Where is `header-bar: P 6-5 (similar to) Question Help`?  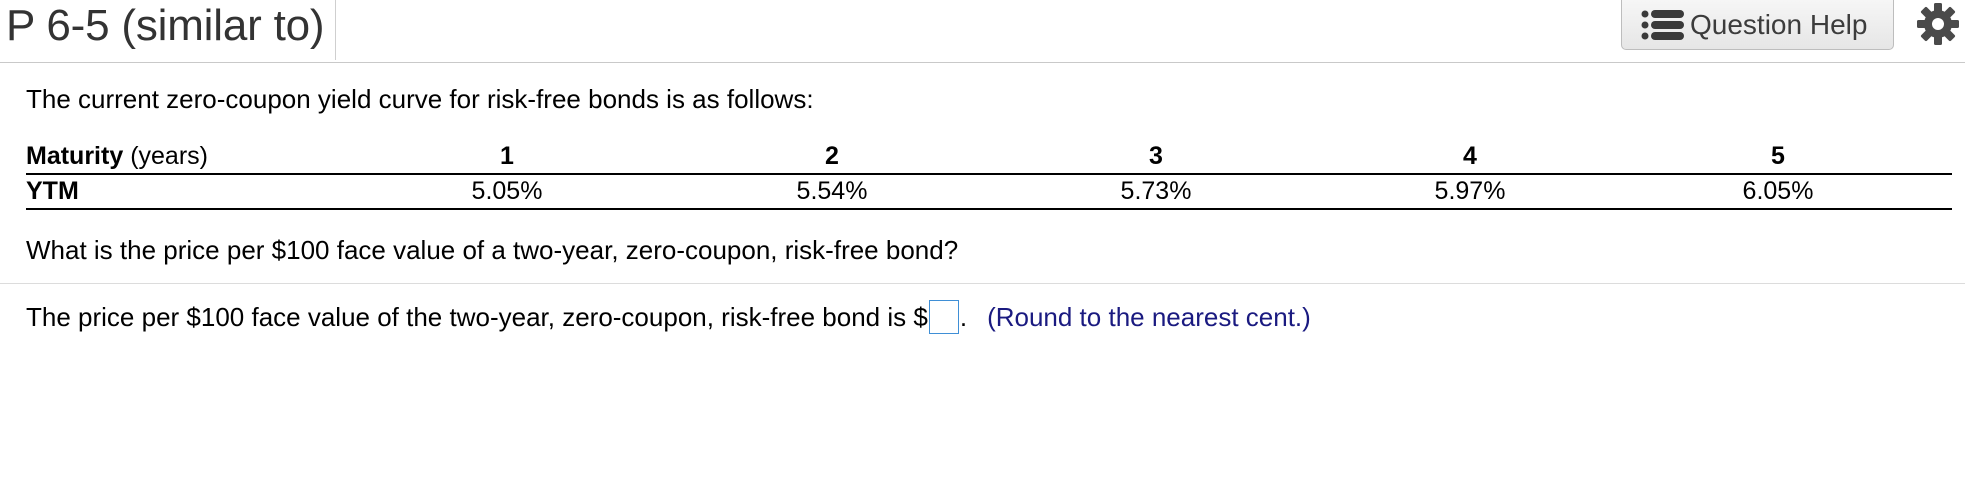 header-bar: P 6-5 (similar to) Question Help is located at coordinates (982, 31).